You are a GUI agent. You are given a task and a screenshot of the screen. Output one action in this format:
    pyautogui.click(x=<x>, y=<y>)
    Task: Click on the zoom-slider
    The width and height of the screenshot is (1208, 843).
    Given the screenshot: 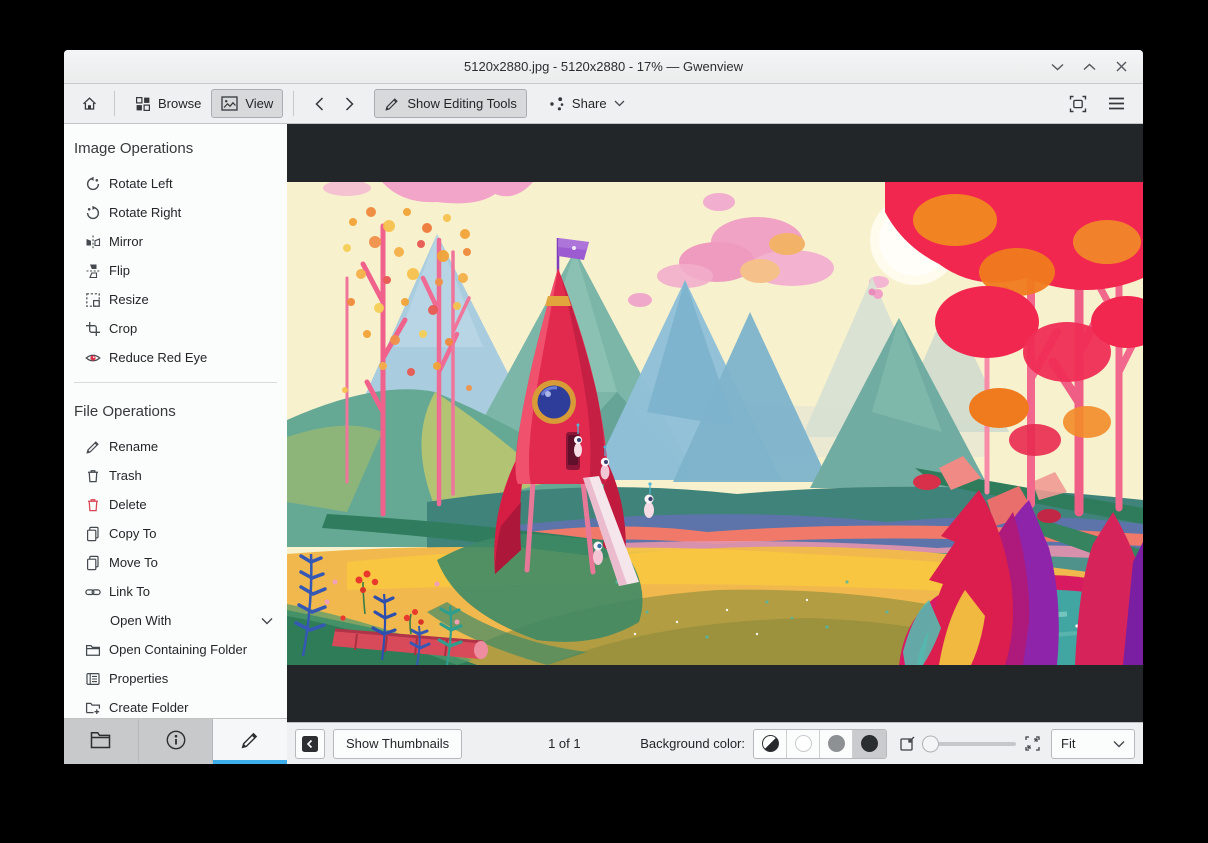 What is the action you would take?
    pyautogui.click(x=969, y=743)
    